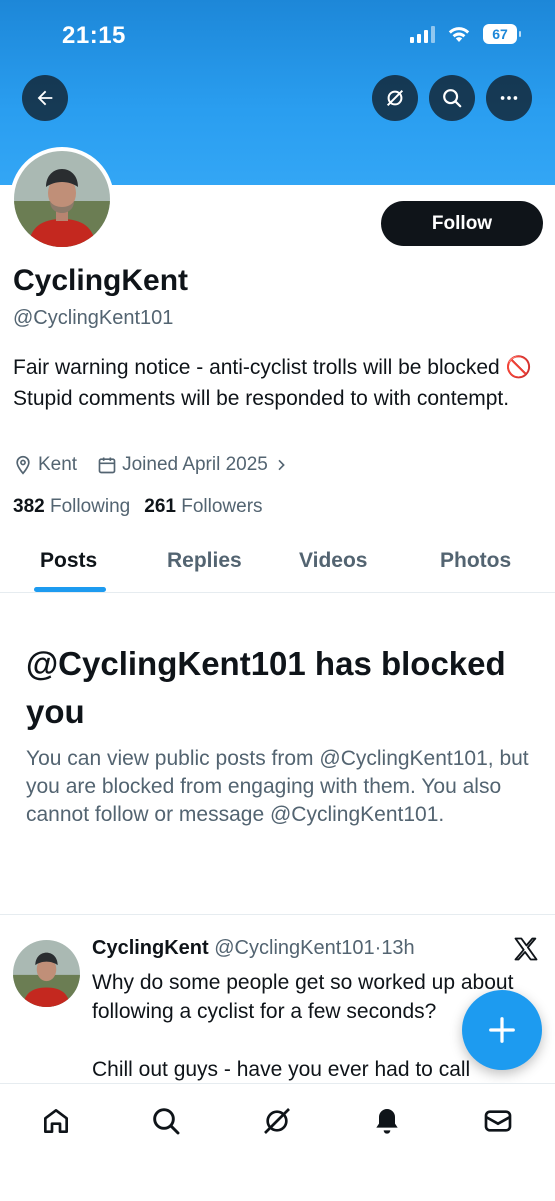  What do you see at coordinates (58, 464) in the screenshot?
I see `location-text: Kent` at bounding box center [58, 464].